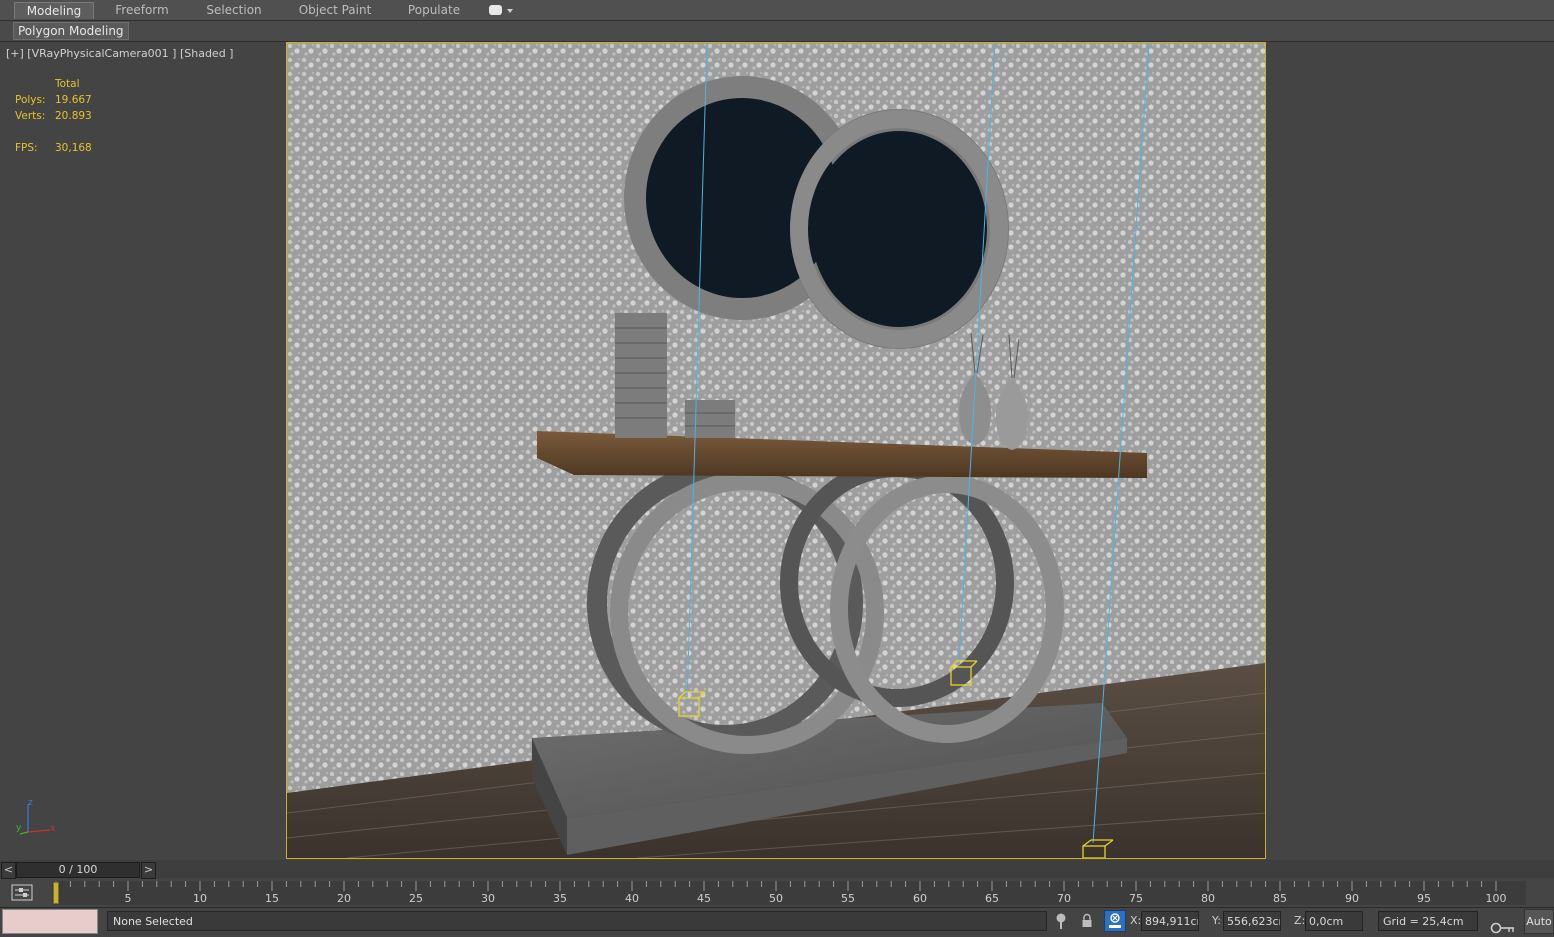  I want to click on polygon-modeling-panel-button: Polygon Modeling, so click(71, 31).